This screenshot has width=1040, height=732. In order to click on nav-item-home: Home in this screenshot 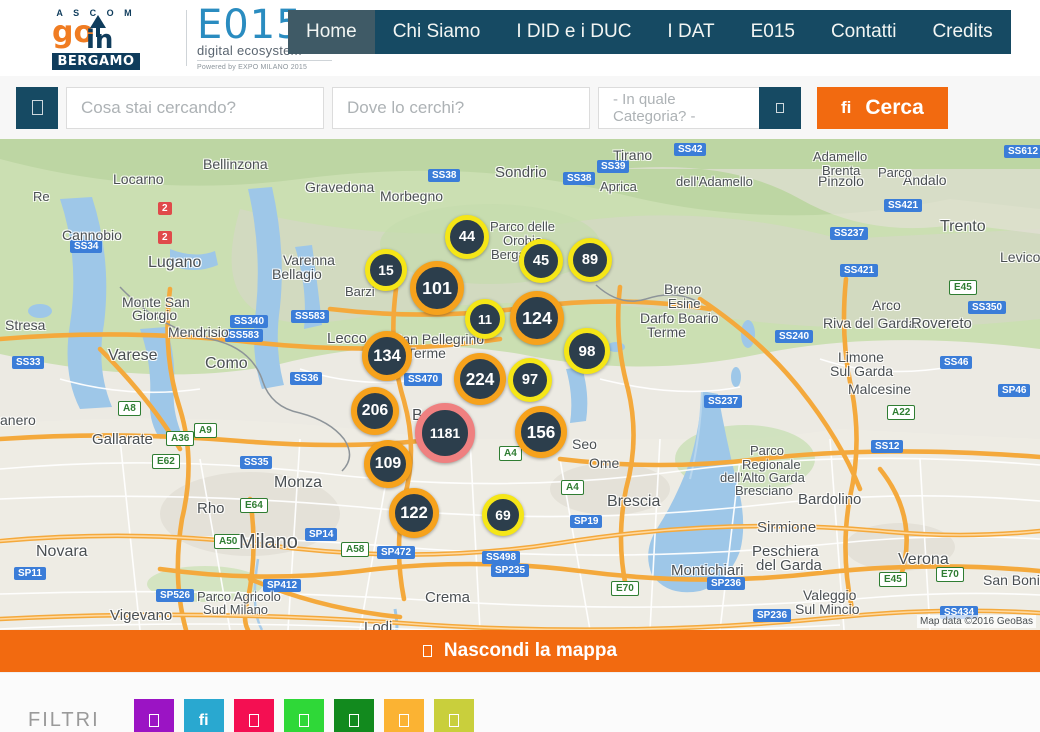, I will do `click(331, 32)`.